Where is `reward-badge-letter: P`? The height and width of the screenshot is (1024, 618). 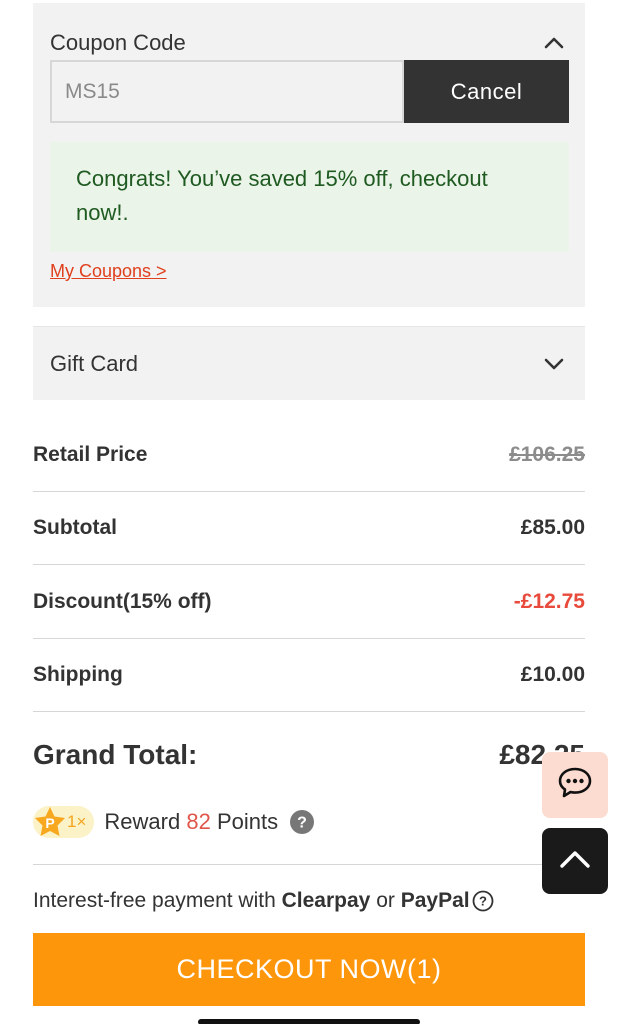
reward-badge-letter: P is located at coordinates (49, 823).